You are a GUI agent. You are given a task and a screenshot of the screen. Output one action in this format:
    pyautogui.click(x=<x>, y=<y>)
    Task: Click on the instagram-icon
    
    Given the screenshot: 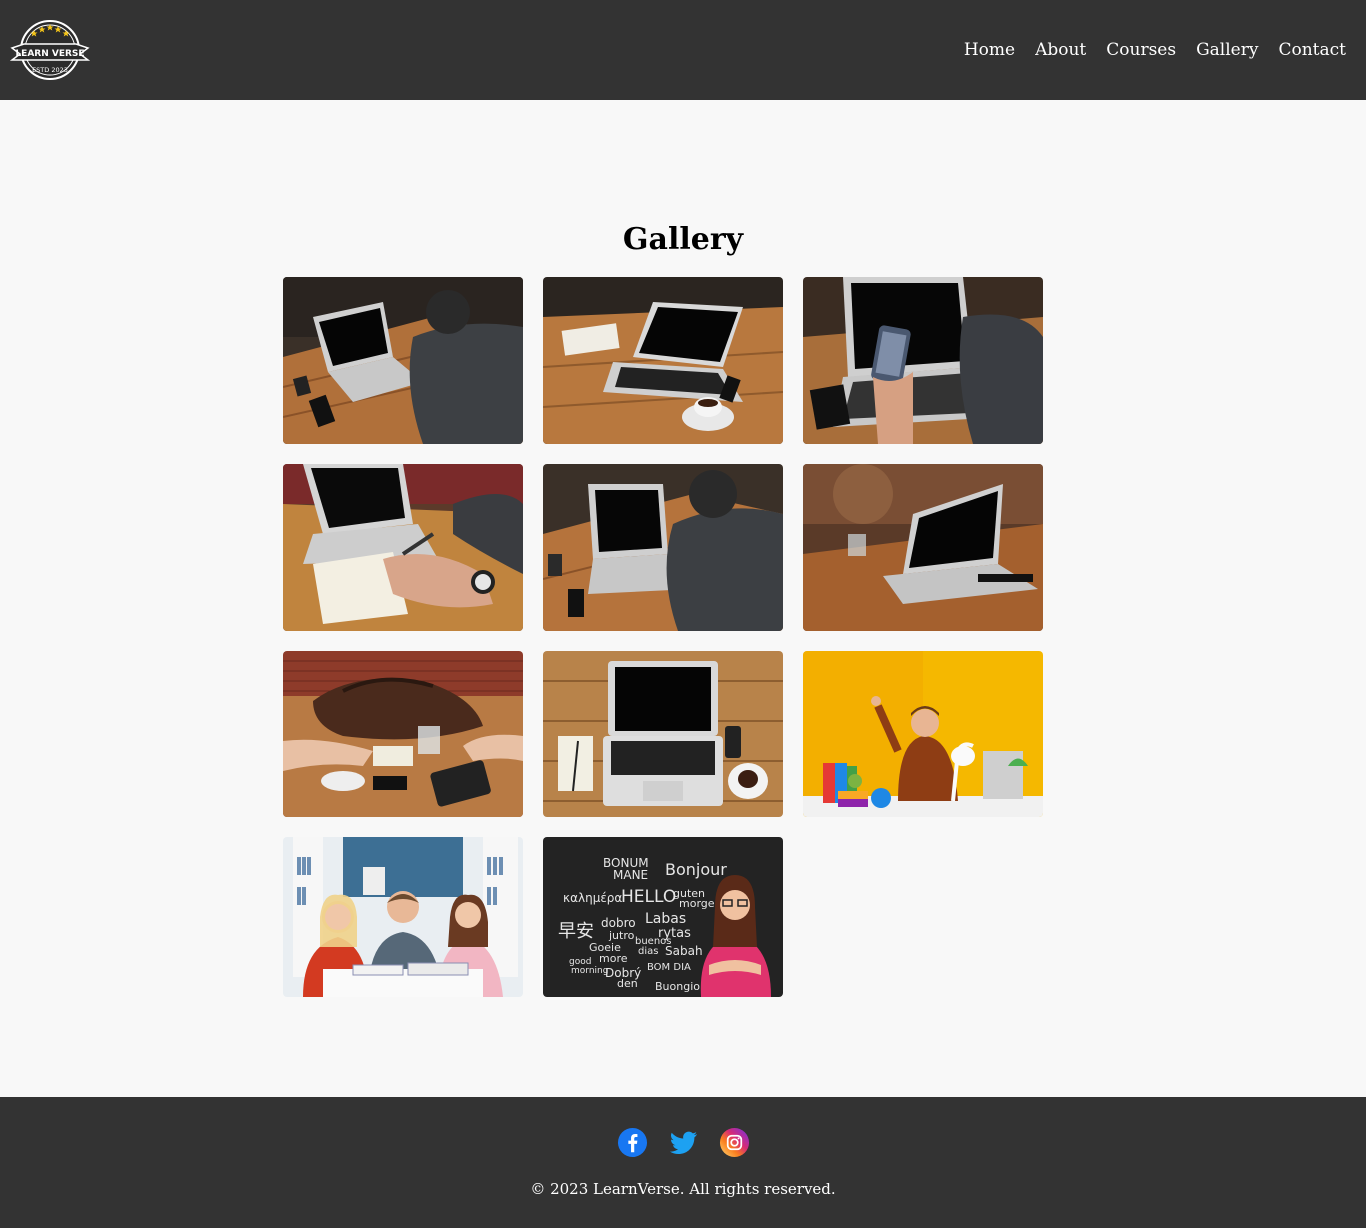 What is the action you would take?
    pyautogui.click(x=734, y=1142)
    